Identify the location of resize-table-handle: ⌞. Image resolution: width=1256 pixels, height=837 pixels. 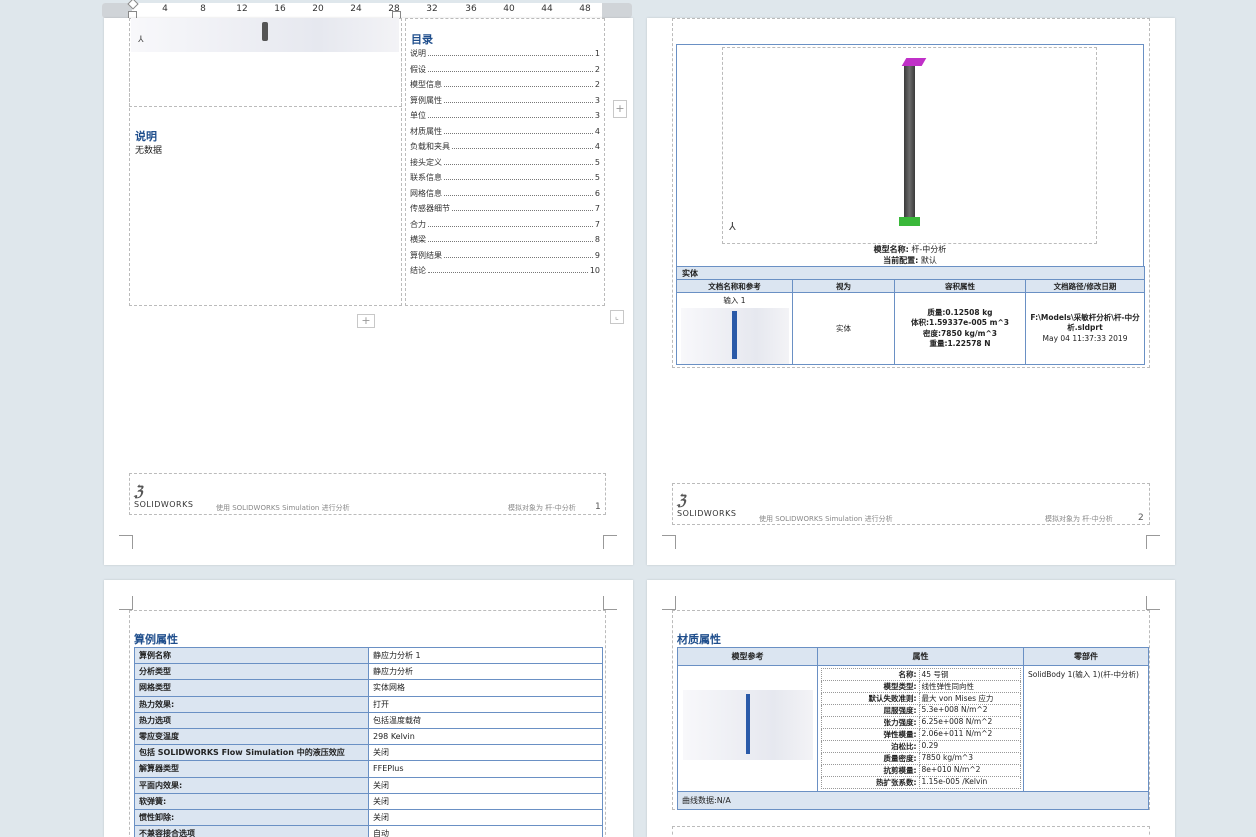
(617, 317).